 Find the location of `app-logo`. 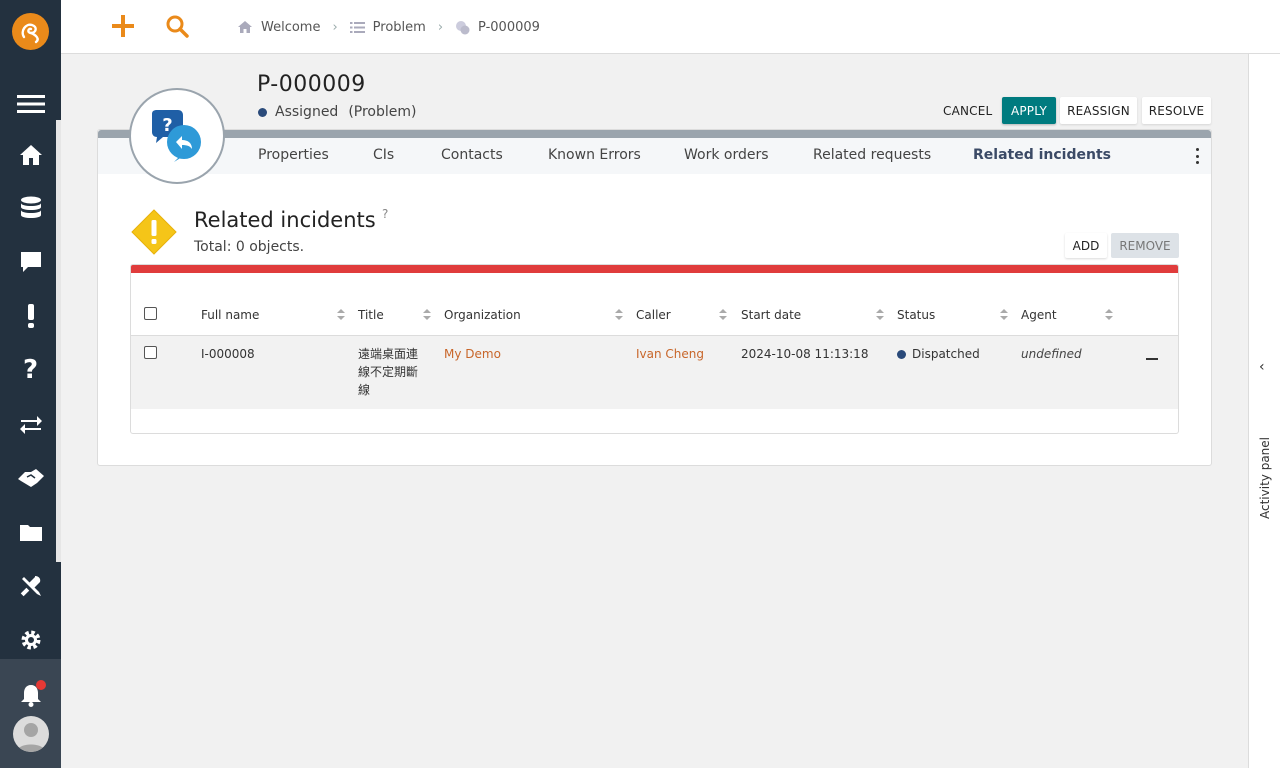

app-logo is located at coordinates (30, 31).